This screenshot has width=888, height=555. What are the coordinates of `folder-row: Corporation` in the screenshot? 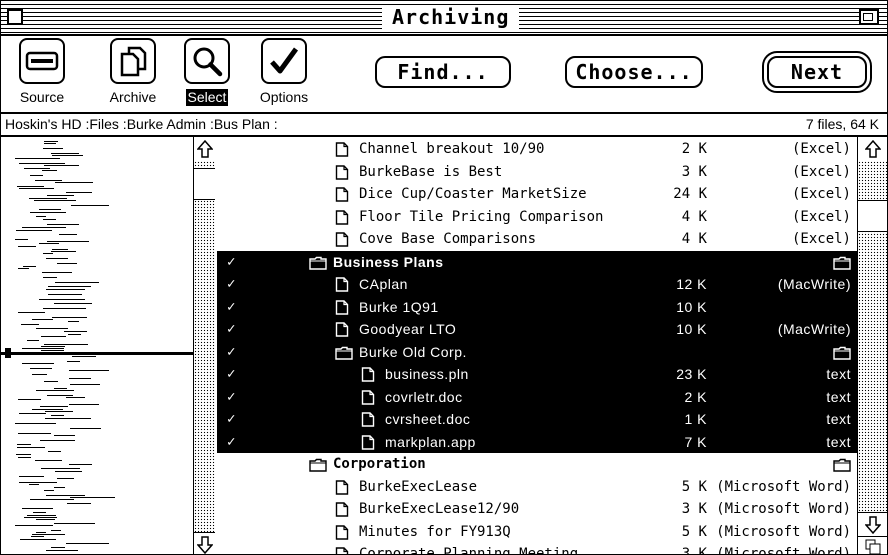 It's located at (537, 464).